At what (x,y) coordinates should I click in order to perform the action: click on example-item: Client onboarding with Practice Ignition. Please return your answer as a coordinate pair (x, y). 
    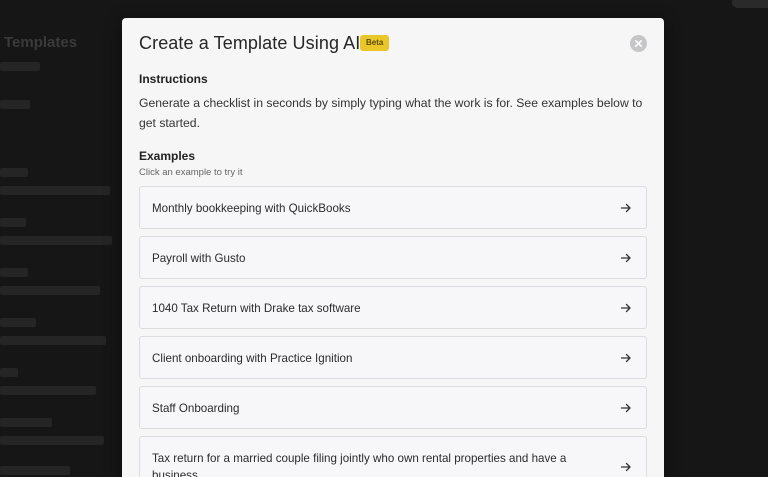
    Looking at the image, I should click on (393, 357).